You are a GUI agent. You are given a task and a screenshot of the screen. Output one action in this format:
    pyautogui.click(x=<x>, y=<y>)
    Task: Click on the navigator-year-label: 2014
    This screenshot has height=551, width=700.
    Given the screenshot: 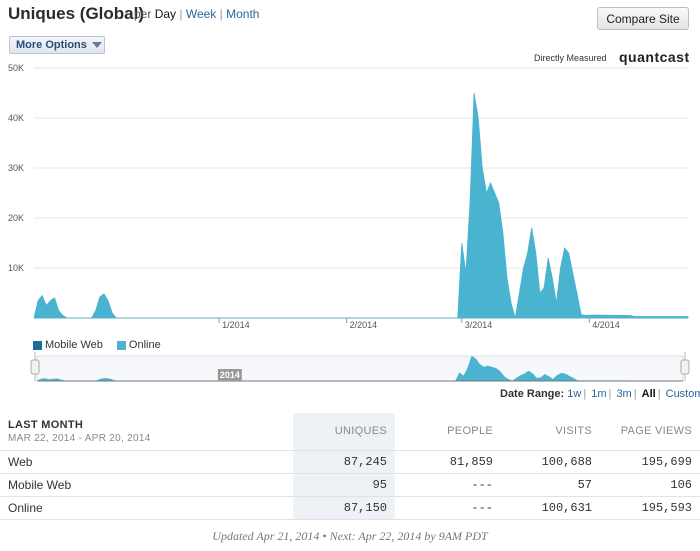 What is the action you would take?
    pyautogui.click(x=230, y=375)
    